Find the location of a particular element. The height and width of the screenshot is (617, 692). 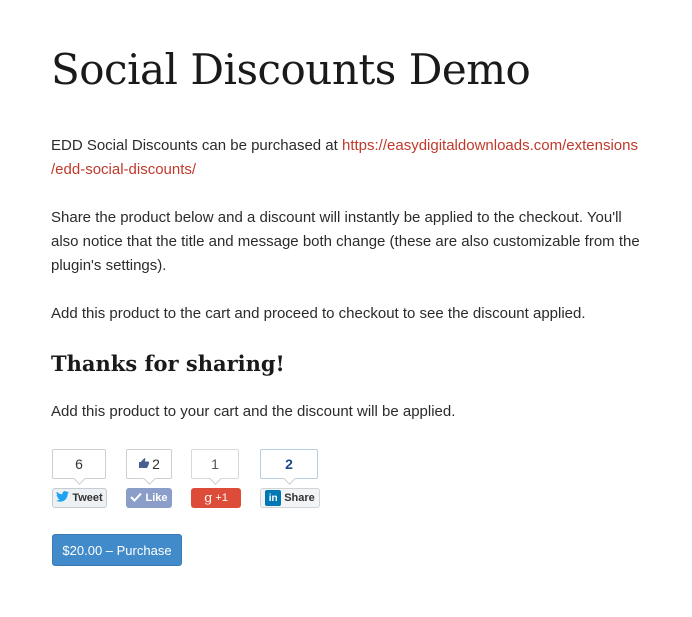

googleplus-label: +1 is located at coordinates (221, 498).